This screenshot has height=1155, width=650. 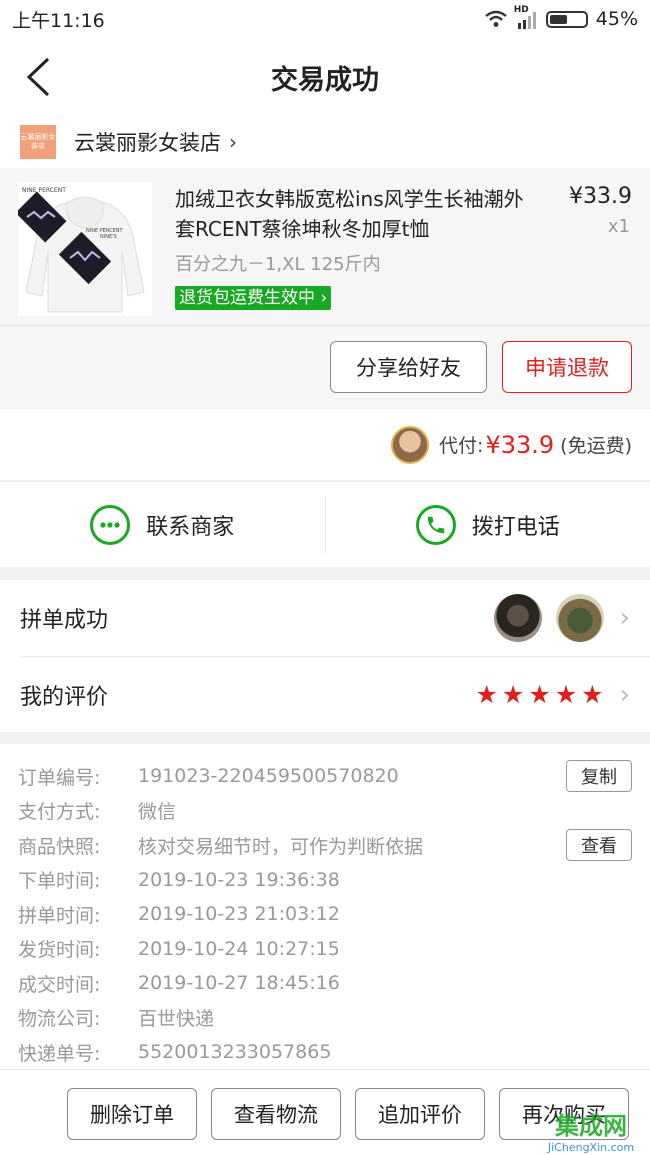 I want to click on share-button: 分享给好友, so click(x=408, y=367).